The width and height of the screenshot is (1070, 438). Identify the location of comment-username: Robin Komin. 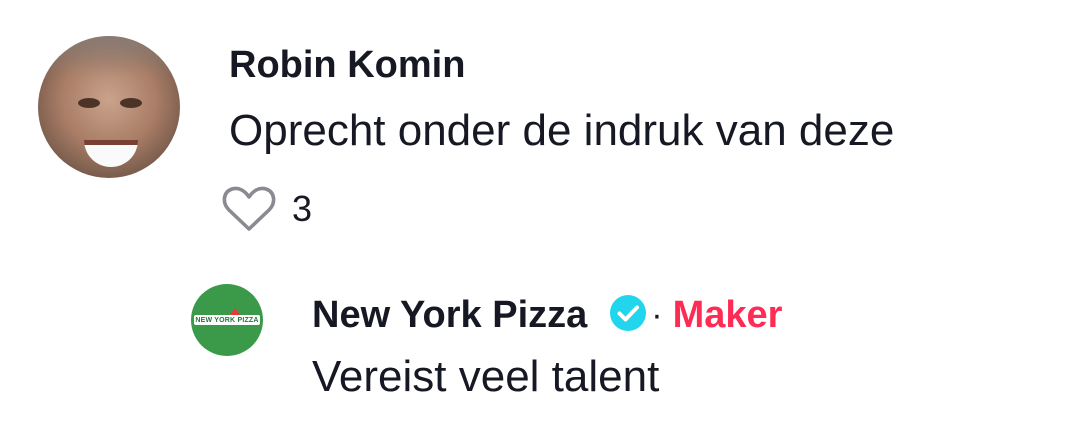
(347, 65).